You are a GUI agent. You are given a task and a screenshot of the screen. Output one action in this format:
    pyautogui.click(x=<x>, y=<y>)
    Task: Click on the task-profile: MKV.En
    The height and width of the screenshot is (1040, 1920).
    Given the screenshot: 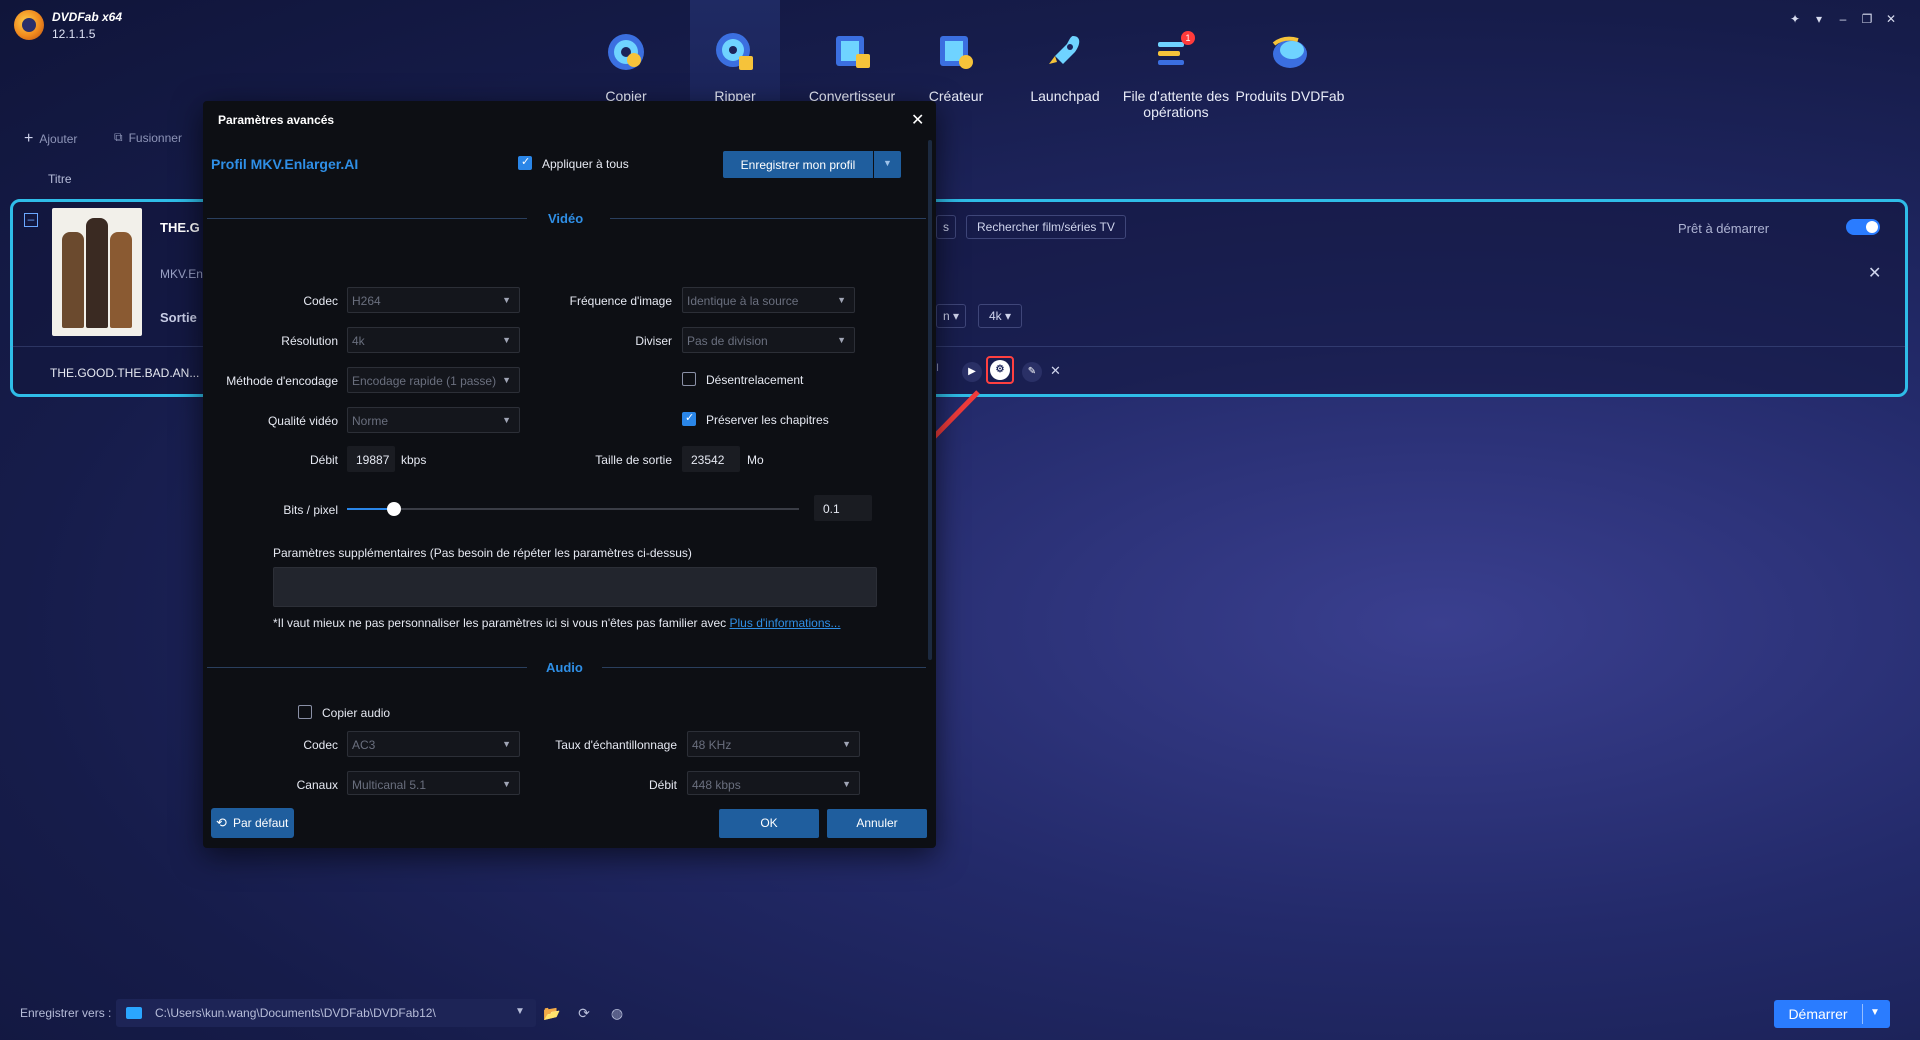 What is the action you would take?
    pyautogui.click(x=181, y=274)
    